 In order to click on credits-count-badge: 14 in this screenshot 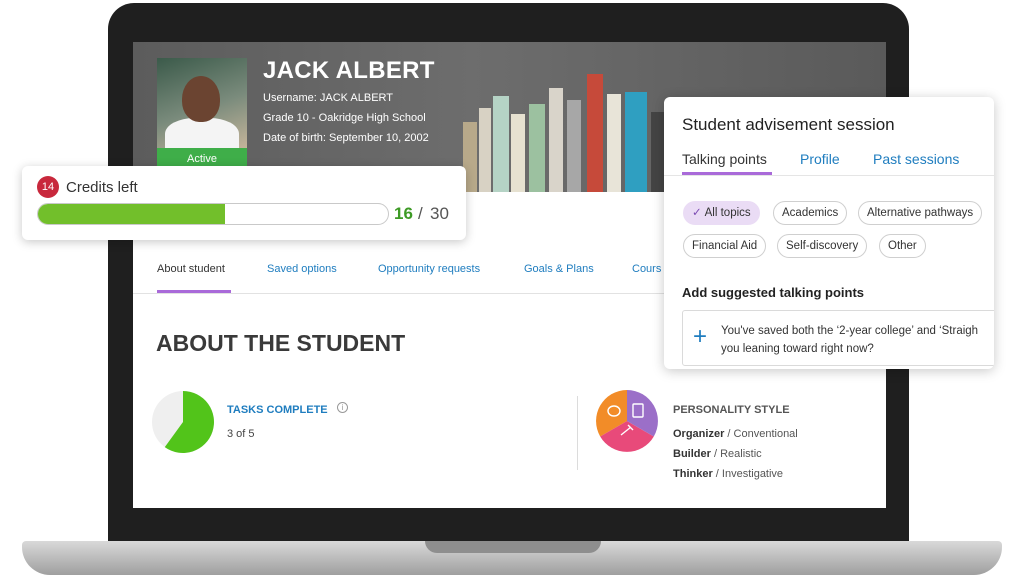, I will do `click(48, 187)`.